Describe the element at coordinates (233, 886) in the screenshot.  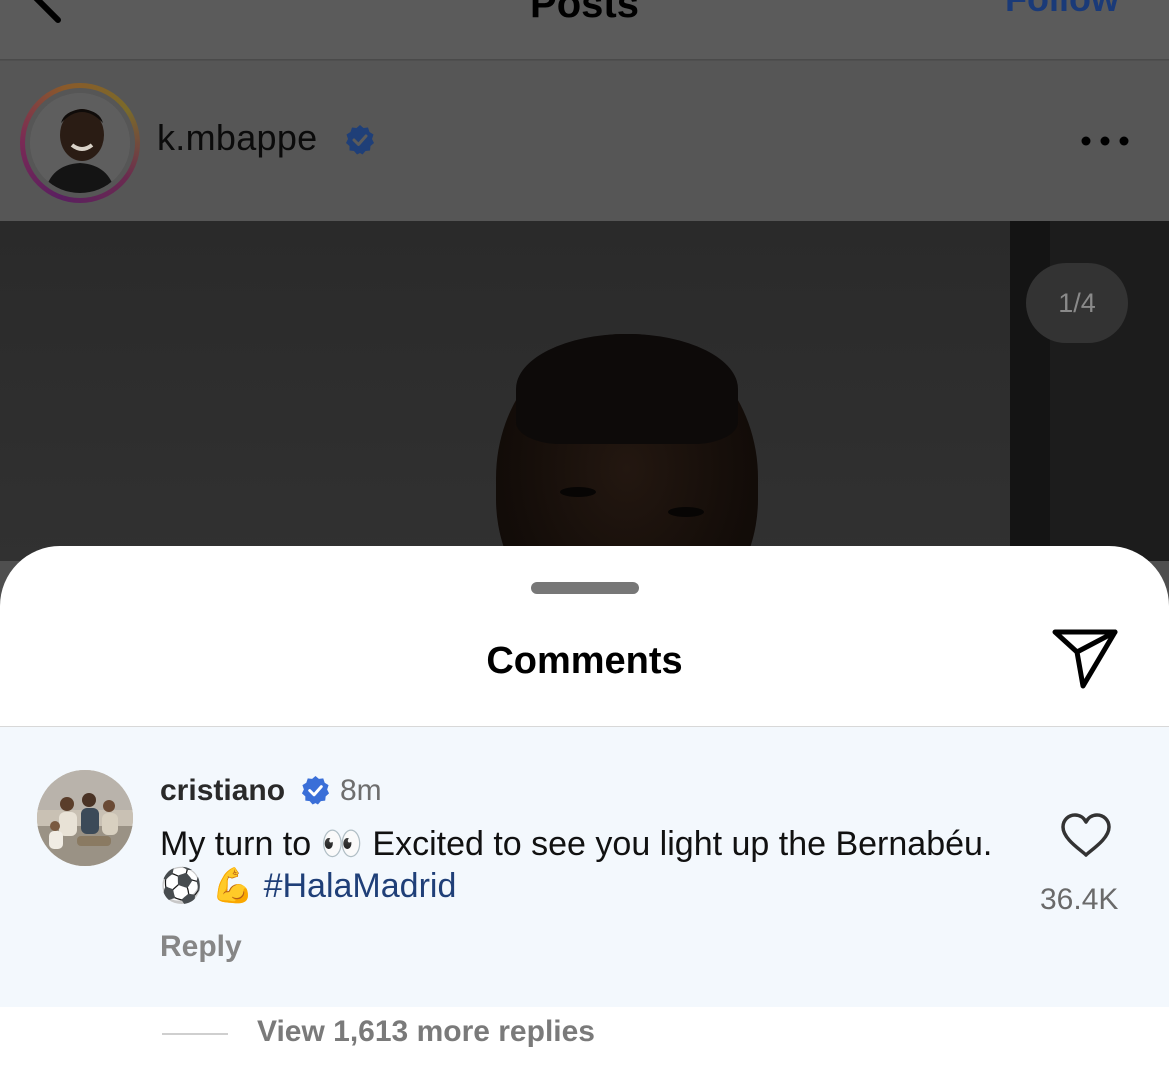
I see `flexed-biceps-emoji: 💪` at that location.